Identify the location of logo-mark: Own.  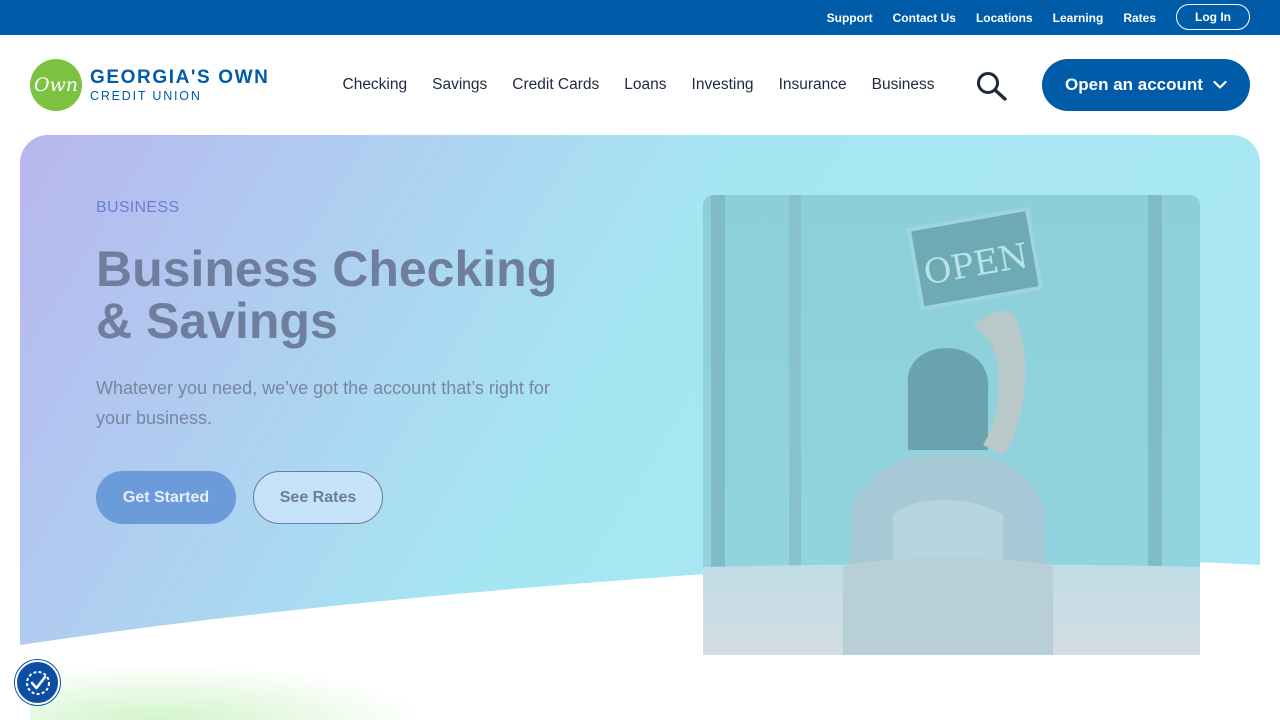
(56, 85).